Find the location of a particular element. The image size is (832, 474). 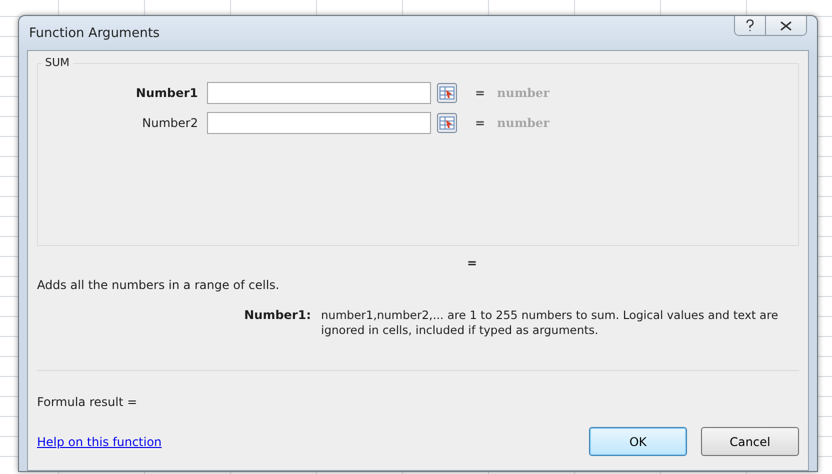

result-equals: = is located at coordinates (472, 263).